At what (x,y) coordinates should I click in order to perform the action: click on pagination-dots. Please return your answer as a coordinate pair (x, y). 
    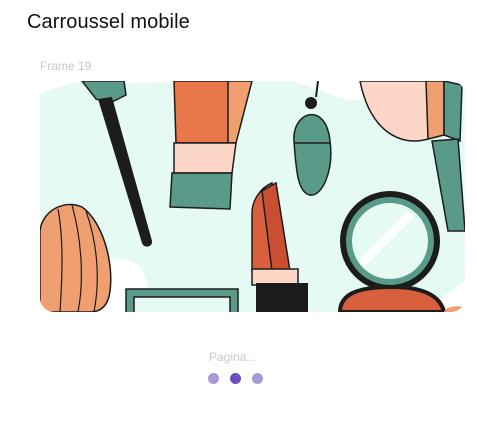
    Looking at the image, I should click on (235, 378).